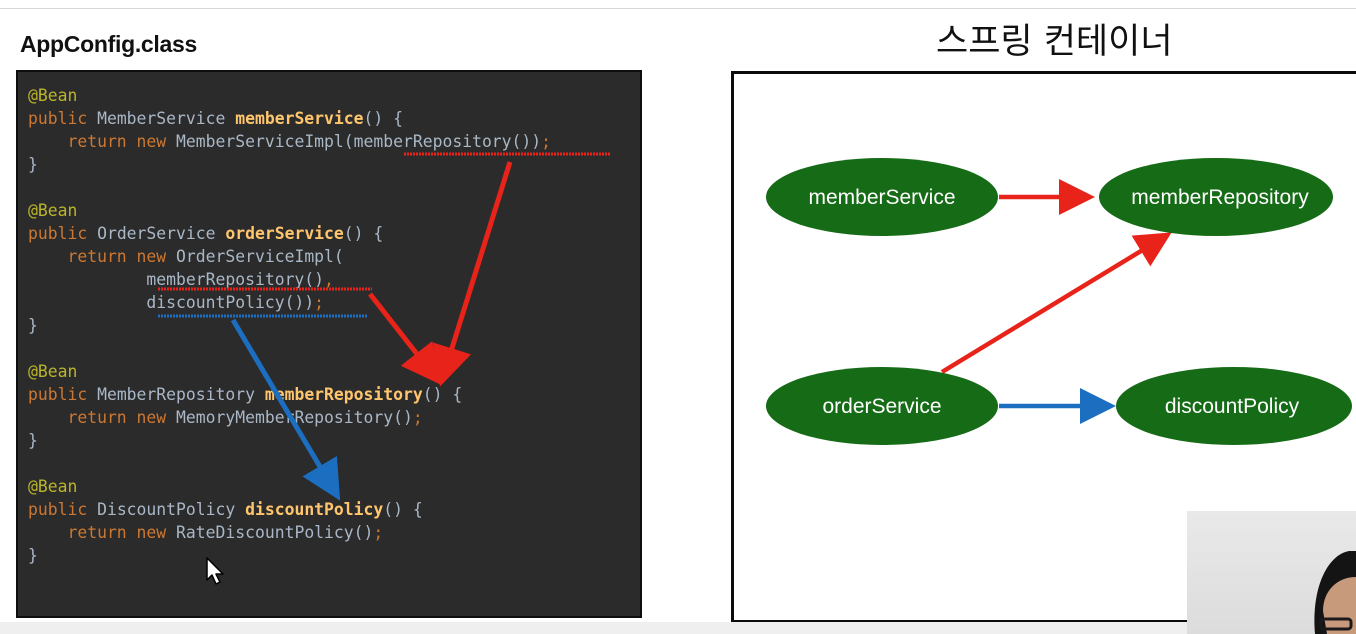 The height and width of the screenshot is (634, 1356). What do you see at coordinates (343, 394) in the screenshot?
I see `code-token: memberRepository` at bounding box center [343, 394].